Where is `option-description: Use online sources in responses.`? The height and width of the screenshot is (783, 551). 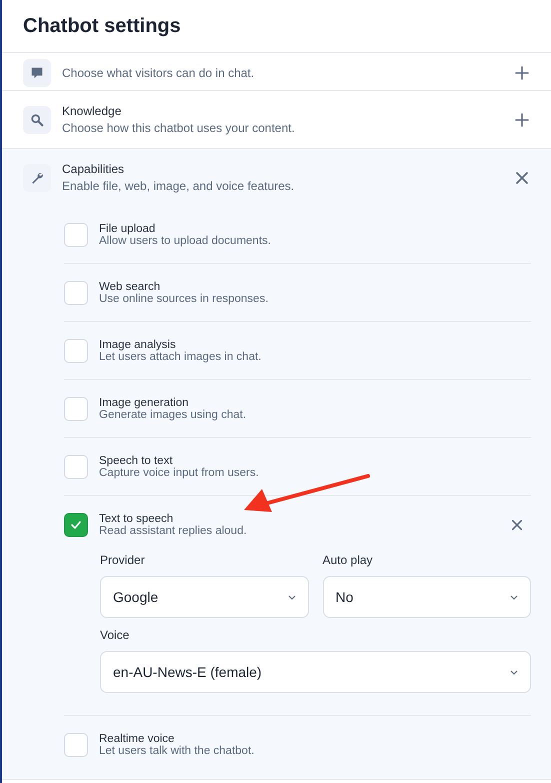
option-description: Use online sources in responses. is located at coordinates (184, 298).